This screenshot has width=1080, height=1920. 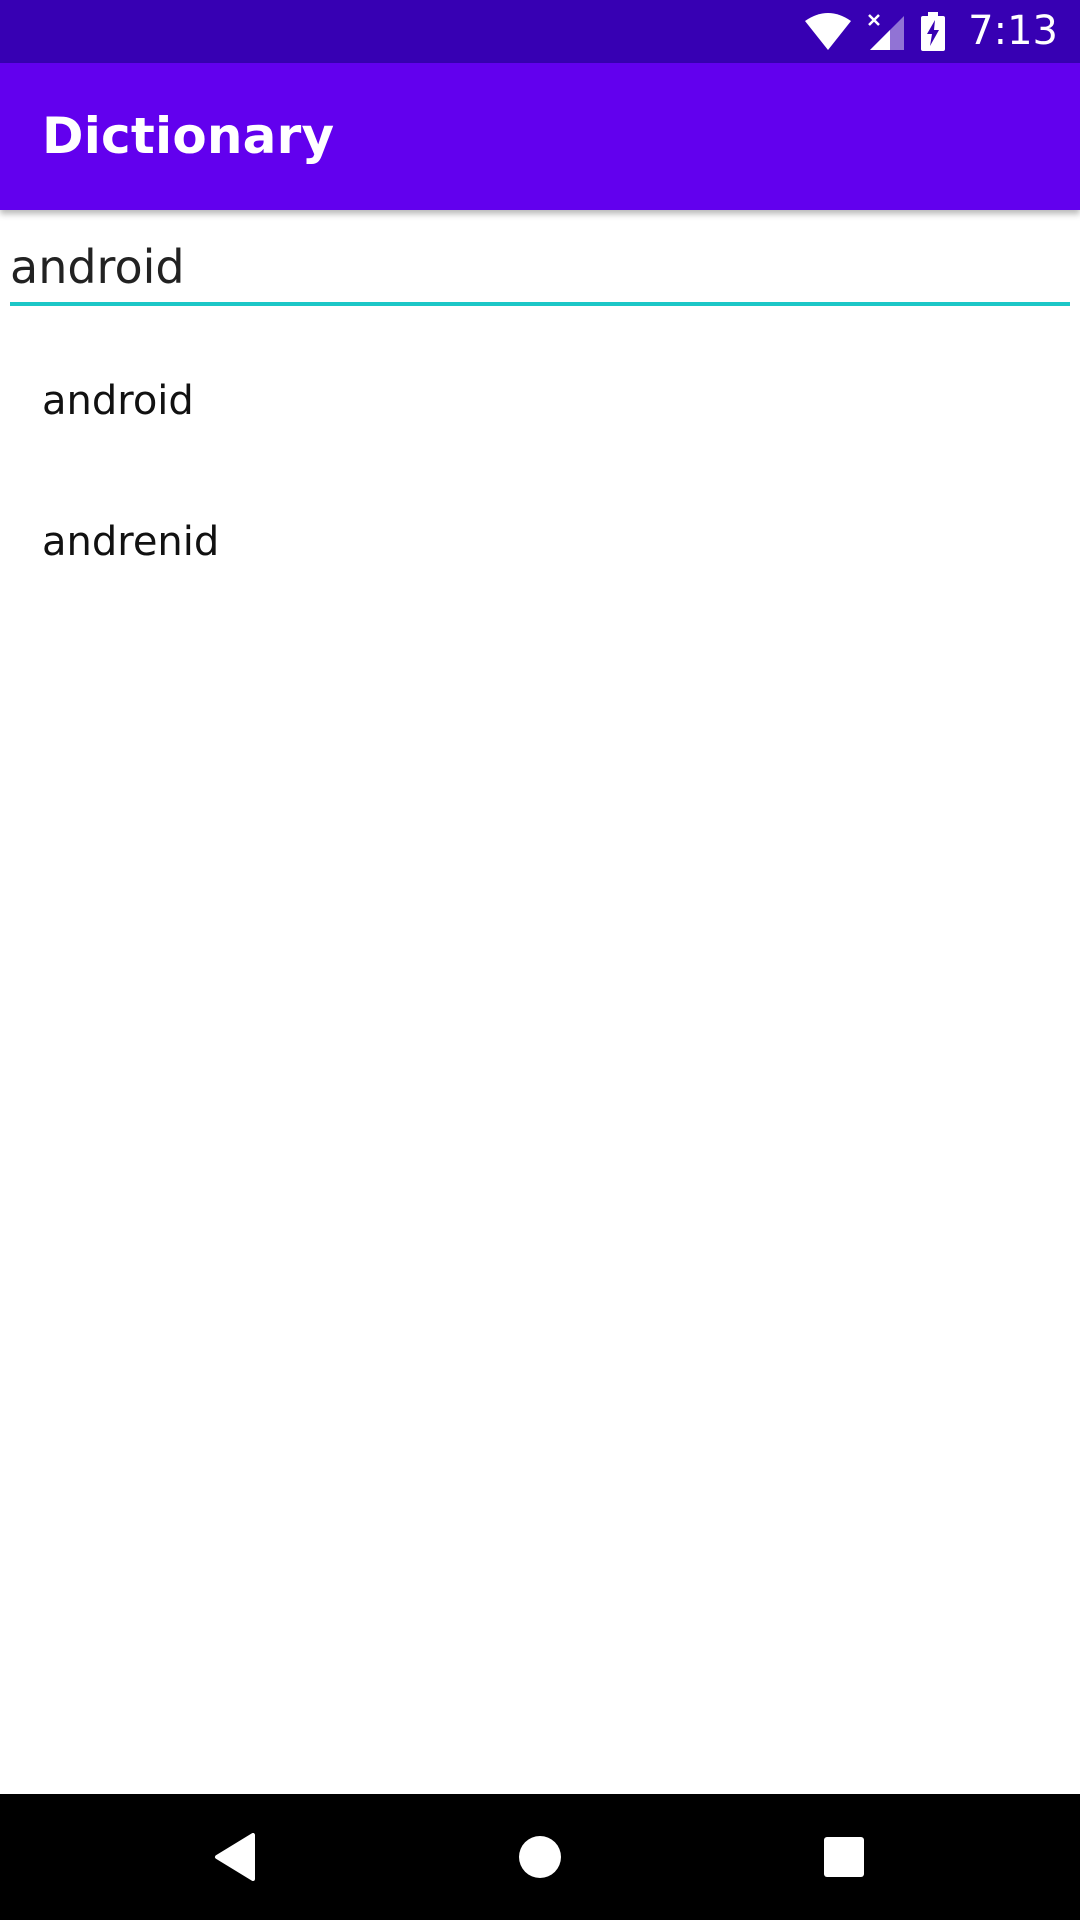 I want to click on wifi-icon, so click(x=828, y=31).